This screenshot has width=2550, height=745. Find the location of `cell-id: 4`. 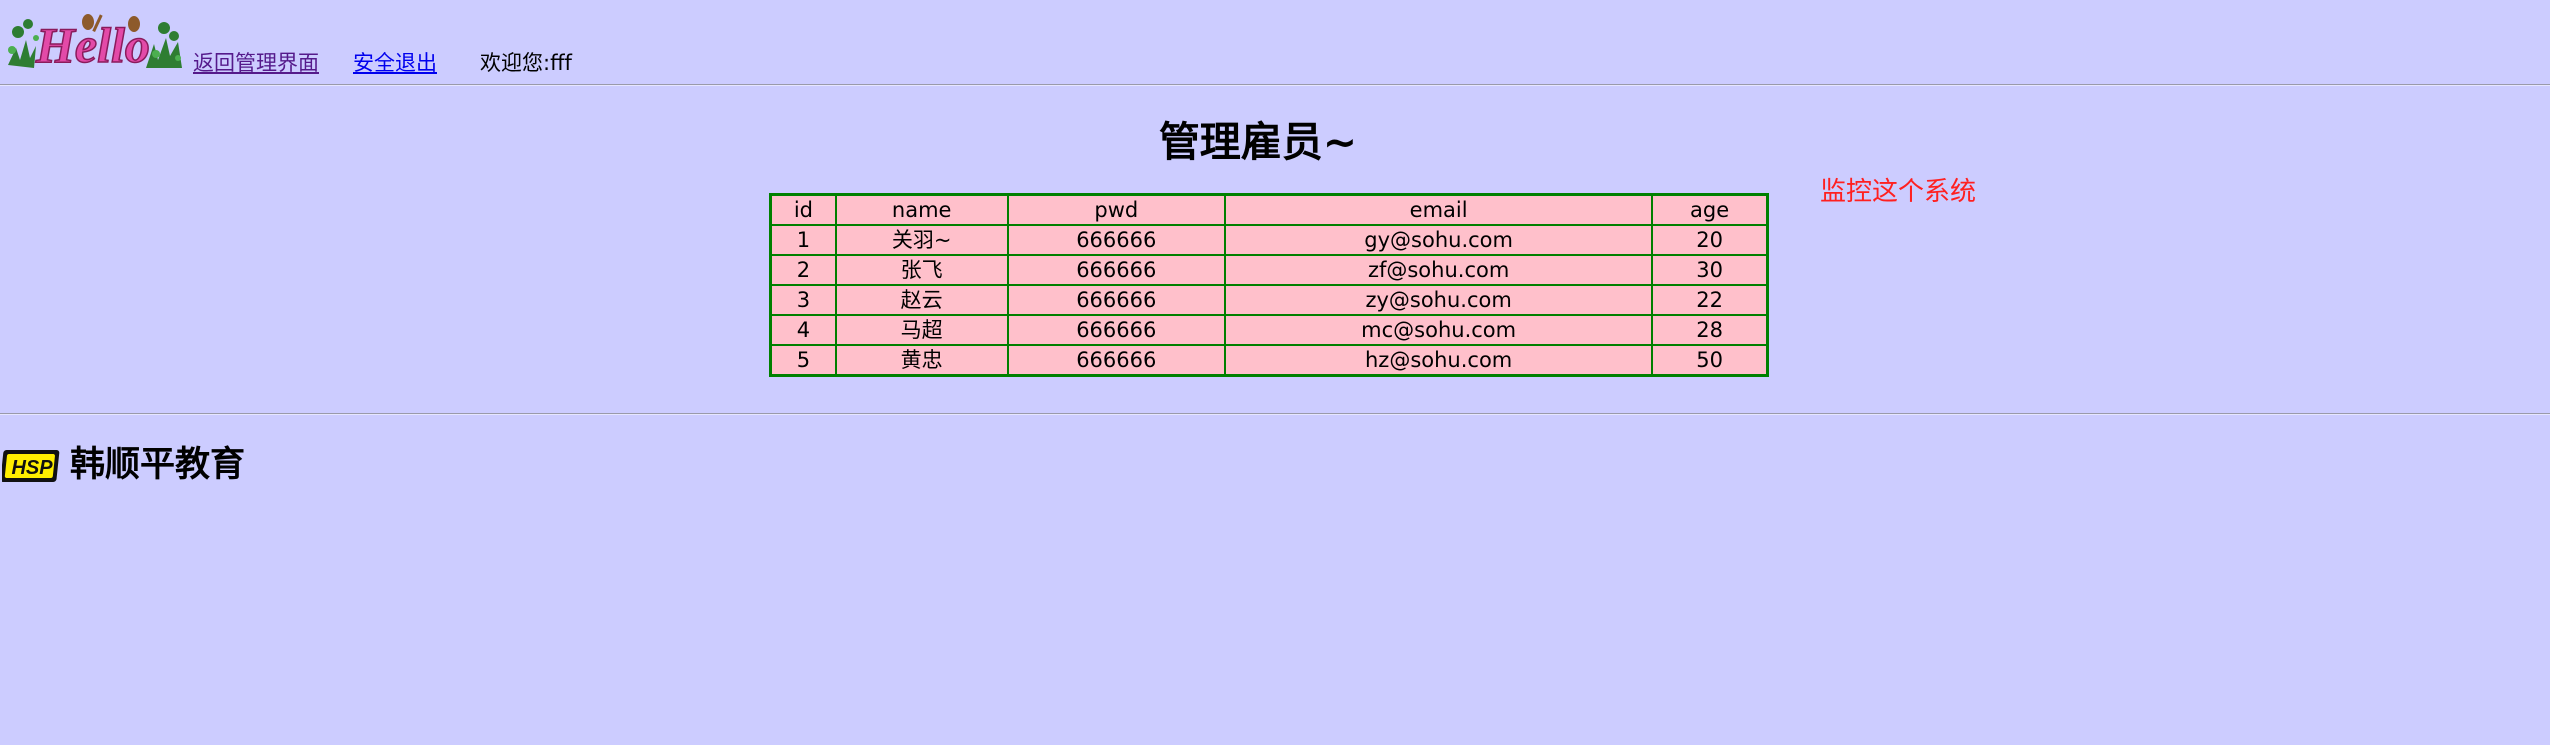

cell-id: 4 is located at coordinates (803, 330).